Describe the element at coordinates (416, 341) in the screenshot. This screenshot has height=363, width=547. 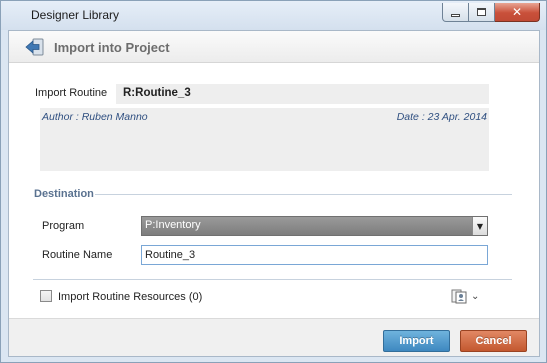
I see `import-button: Import` at that location.